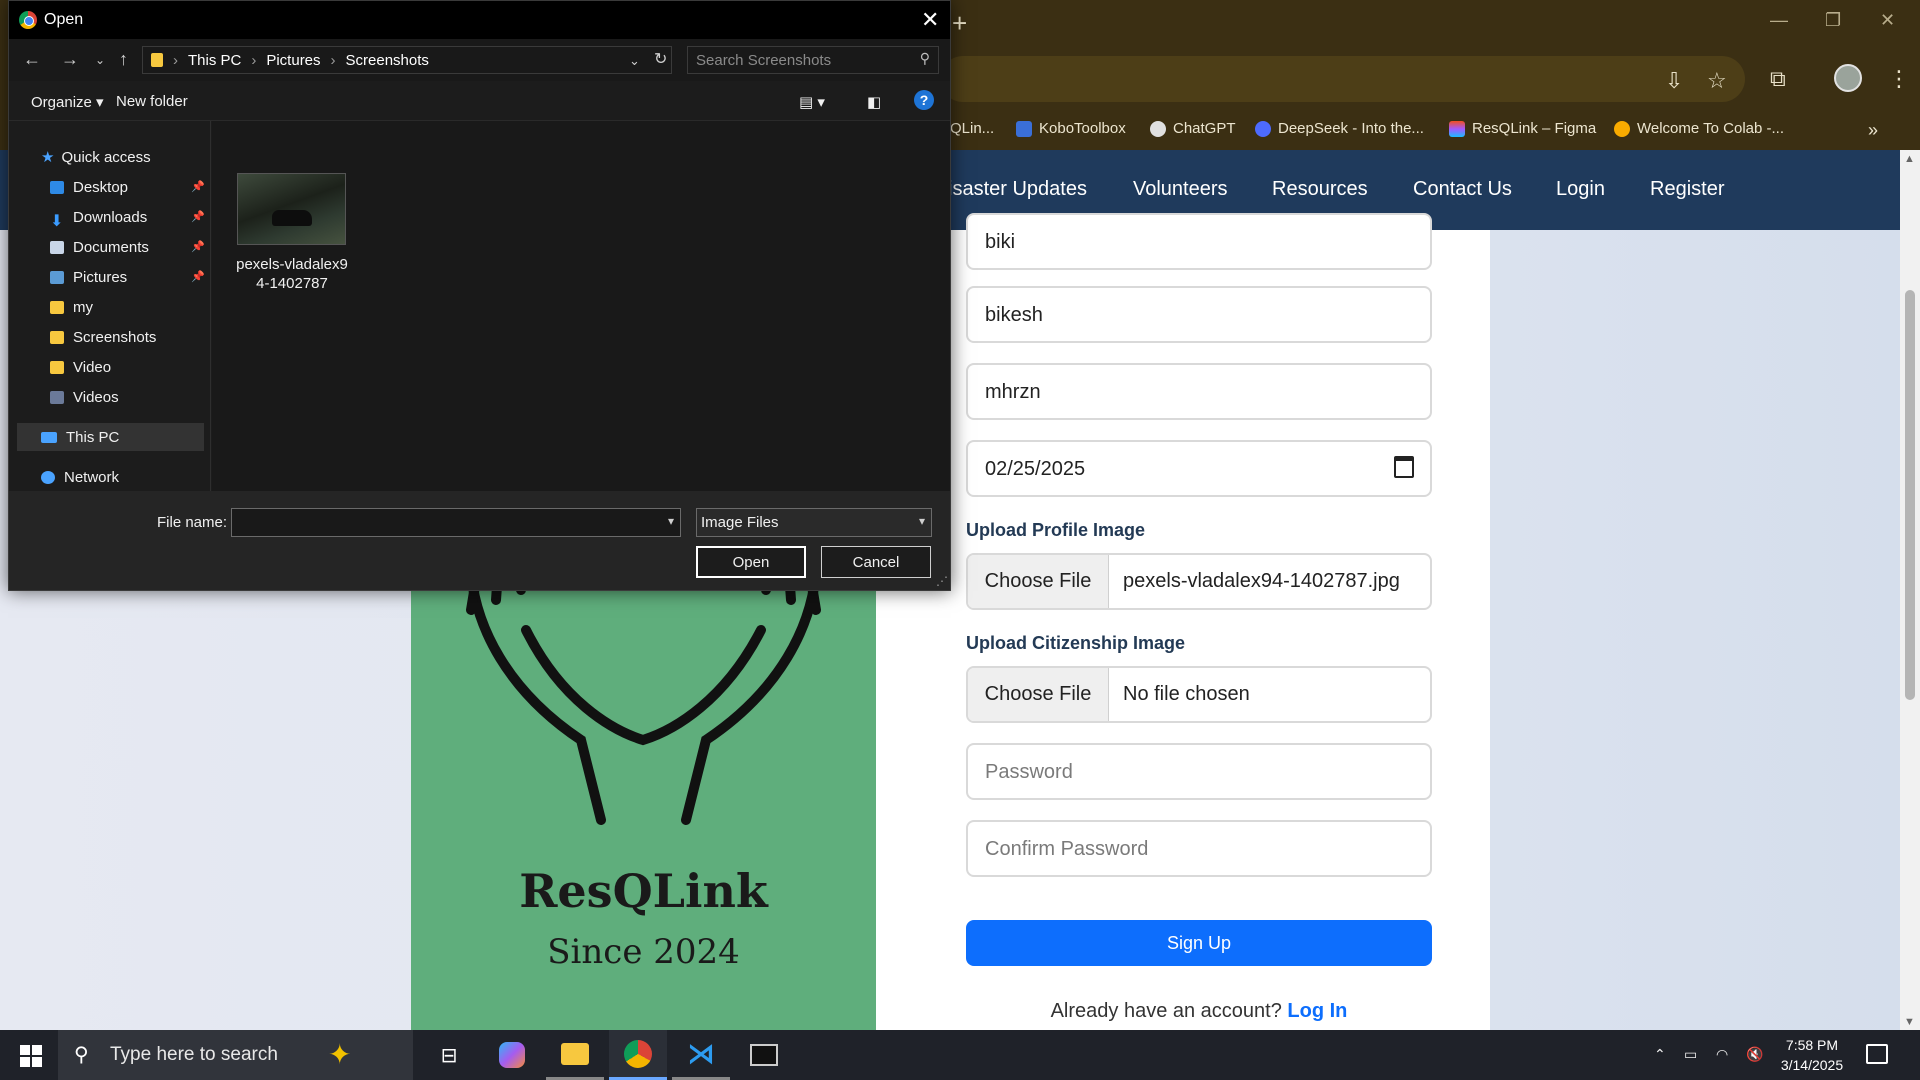  I want to click on sign-up-button: Sign Up, so click(1199, 943).